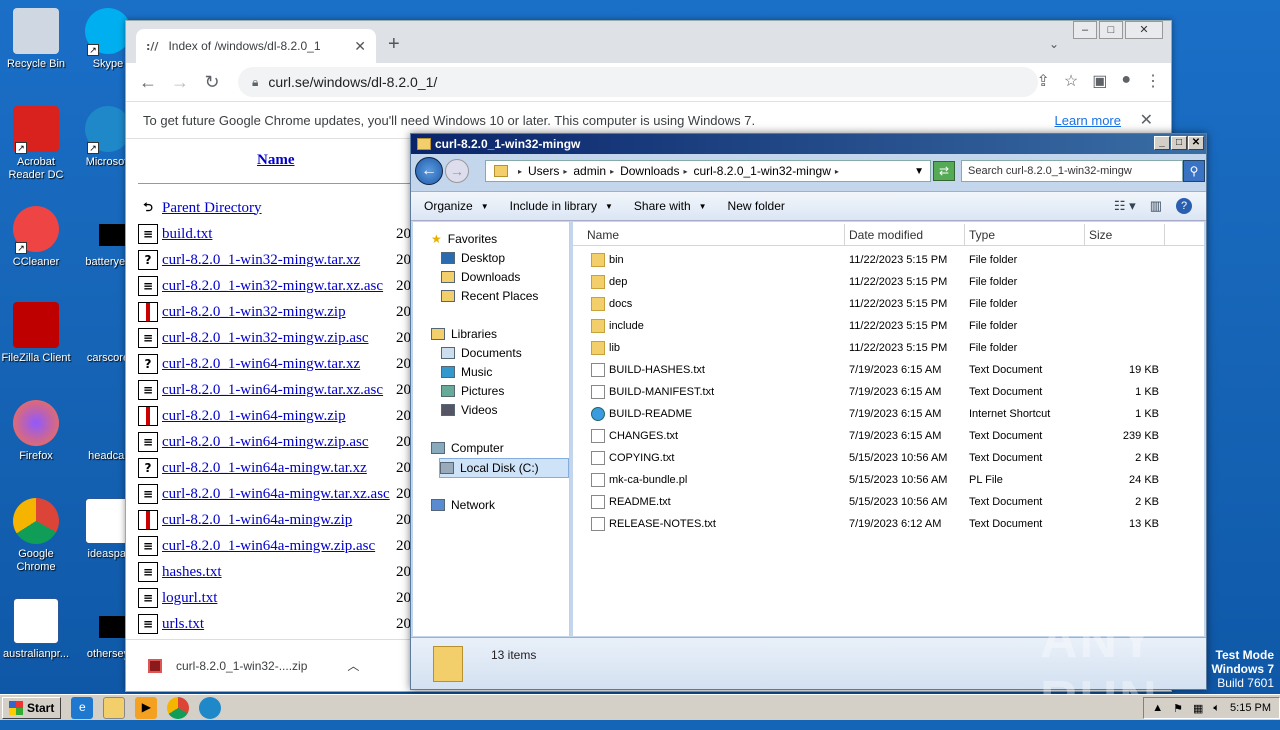  I want to click on flag-icon: ⚑, so click(1178, 708).